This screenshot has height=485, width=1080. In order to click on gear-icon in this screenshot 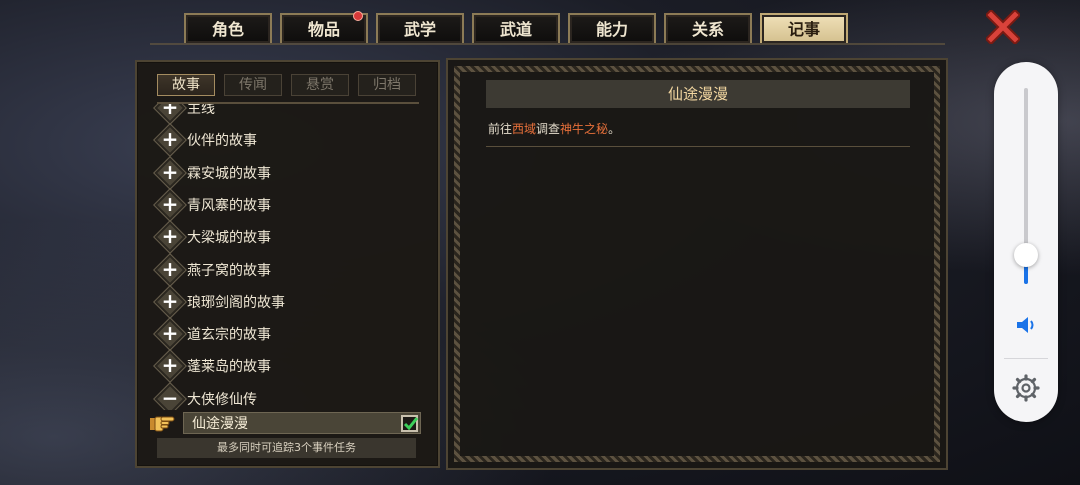, I will do `click(1026, 388)`.